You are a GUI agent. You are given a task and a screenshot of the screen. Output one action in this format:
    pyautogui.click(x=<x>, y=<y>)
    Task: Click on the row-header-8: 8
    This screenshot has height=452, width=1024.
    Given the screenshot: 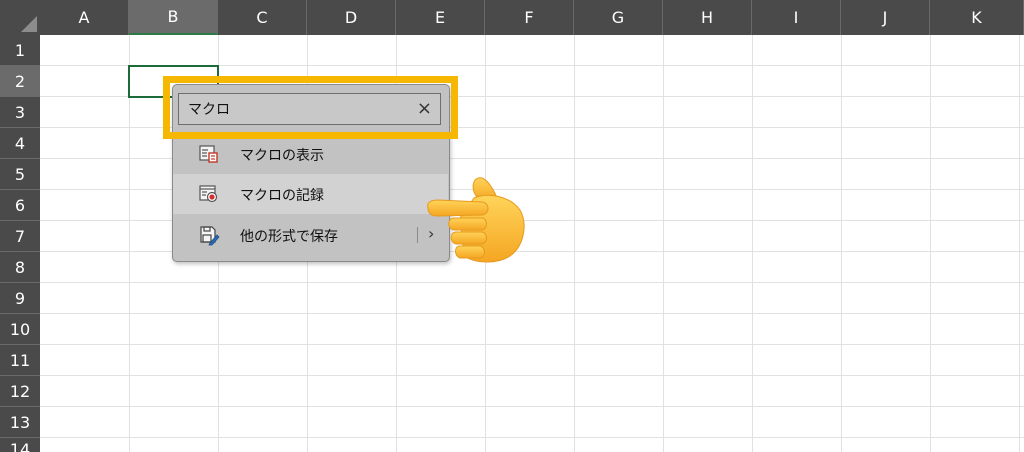 What is the action you would take?
    pyautogui.click(x=20, y=267)
    